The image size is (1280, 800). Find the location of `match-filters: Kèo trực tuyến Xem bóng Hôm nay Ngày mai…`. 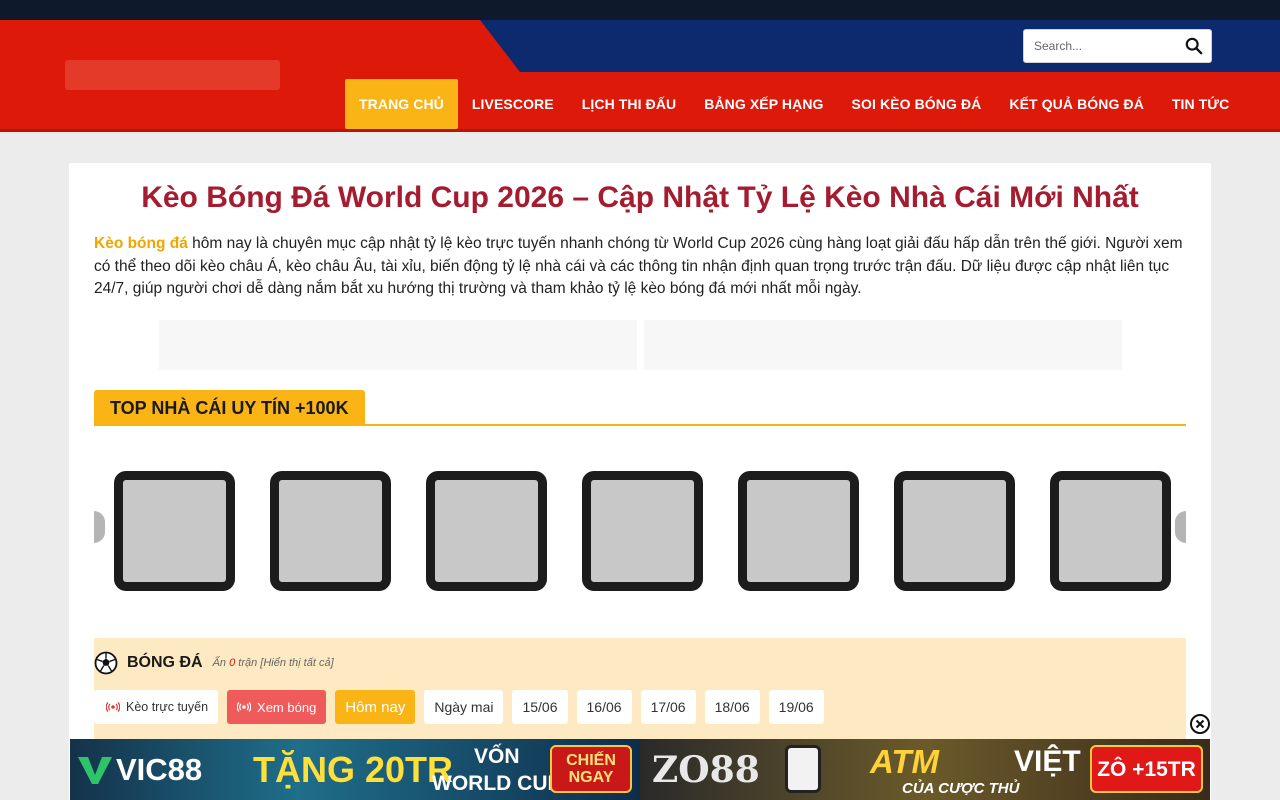

match-filters: Kèo trực tuyến Xem bóng Hôm nay Ngày mai… is located at coordinates (459, 707).